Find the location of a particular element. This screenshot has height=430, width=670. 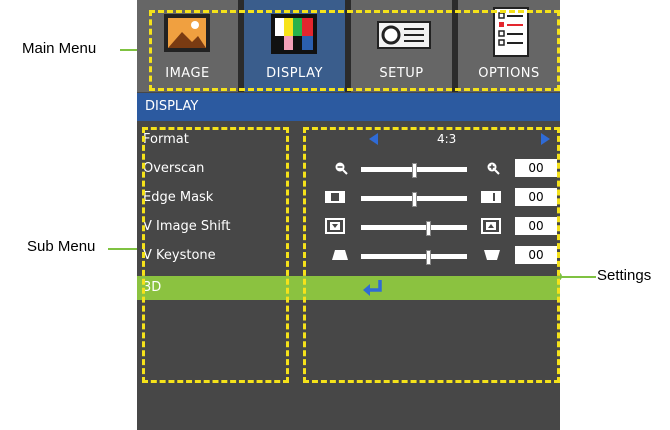

submenu-title: DISPLAY is located at coordinates (172, 106).